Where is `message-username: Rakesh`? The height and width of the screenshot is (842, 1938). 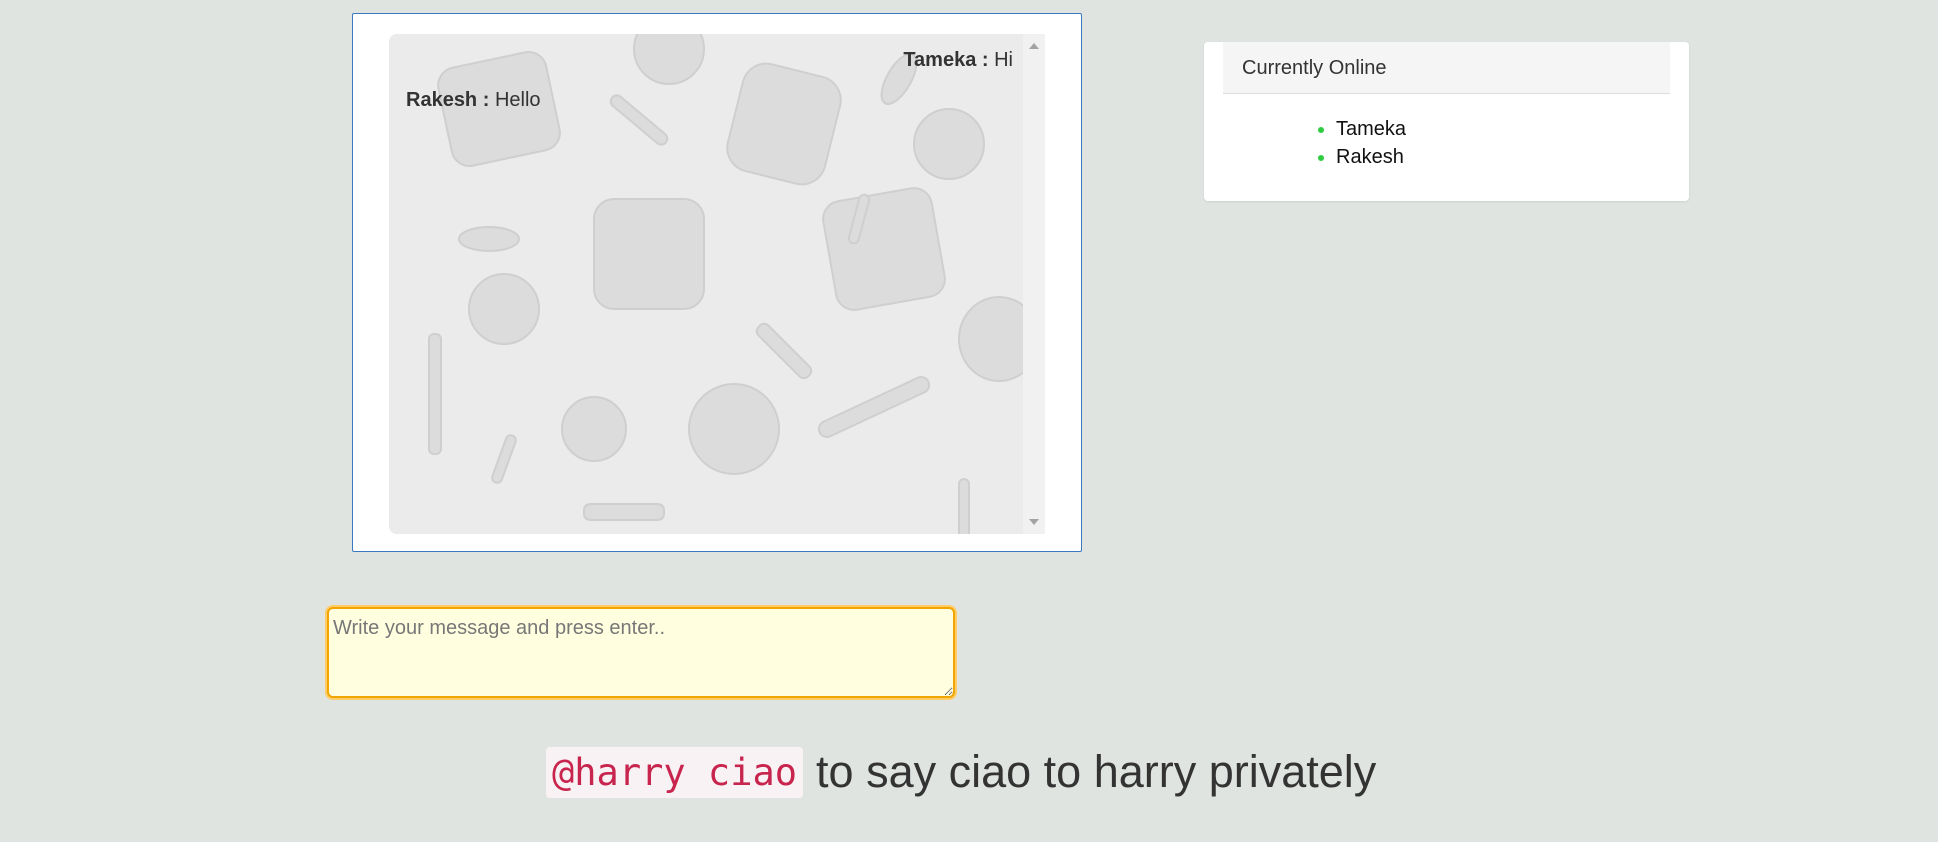 message-username: Rakesh is located at coordinates (442, 100).